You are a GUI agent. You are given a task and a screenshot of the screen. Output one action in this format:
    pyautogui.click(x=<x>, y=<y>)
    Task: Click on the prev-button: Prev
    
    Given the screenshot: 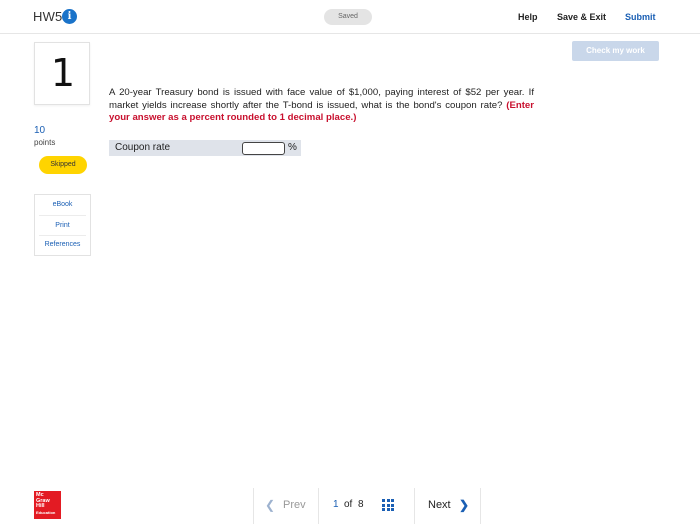 What is the action you would take?
    pyautogui.click(x=294, y=505)
    